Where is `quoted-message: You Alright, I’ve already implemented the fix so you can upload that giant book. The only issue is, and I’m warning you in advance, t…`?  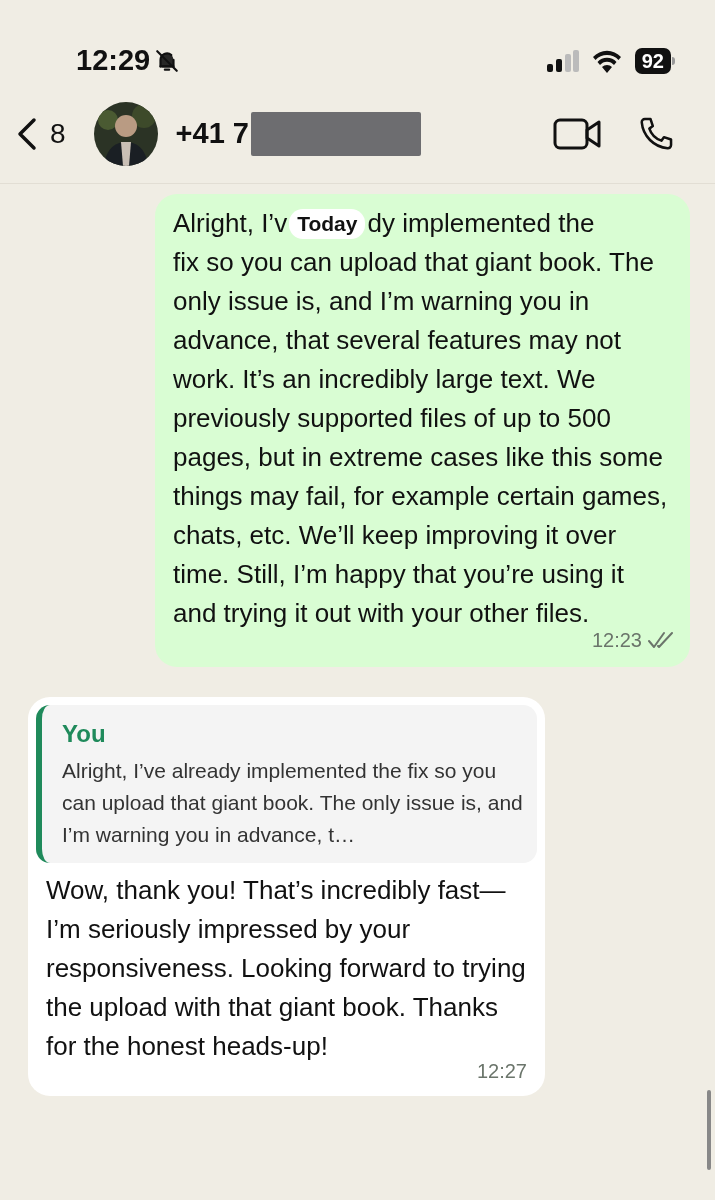 quoted-message: You Alright, I’ve already implemented the fix so you can upload that giant book. The only issue is, and I’m warning you in advance, t… is located at coordinates (286, 784).